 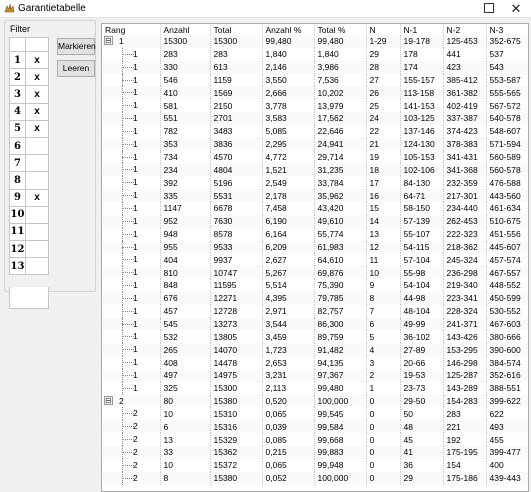 What do you see at coordinates (17, 197) in the screenshot?
I see `filter-number: 9` at bounding box center [17, 197].